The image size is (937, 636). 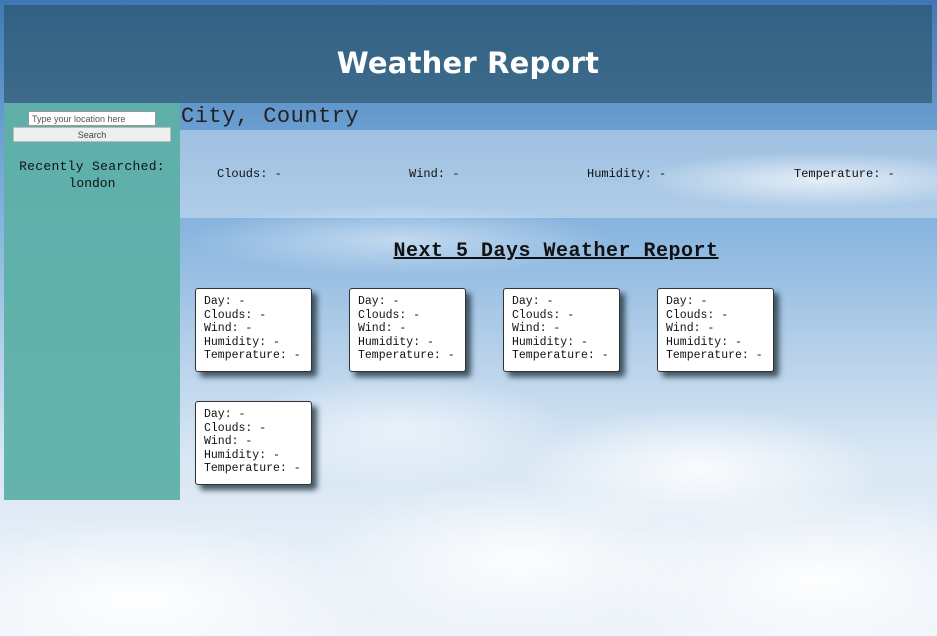 What do you see at coordinates (92, 301) in the screenshot?
I see `sidebar: Search Recently Searched: london` at bounding box center [92, 301].